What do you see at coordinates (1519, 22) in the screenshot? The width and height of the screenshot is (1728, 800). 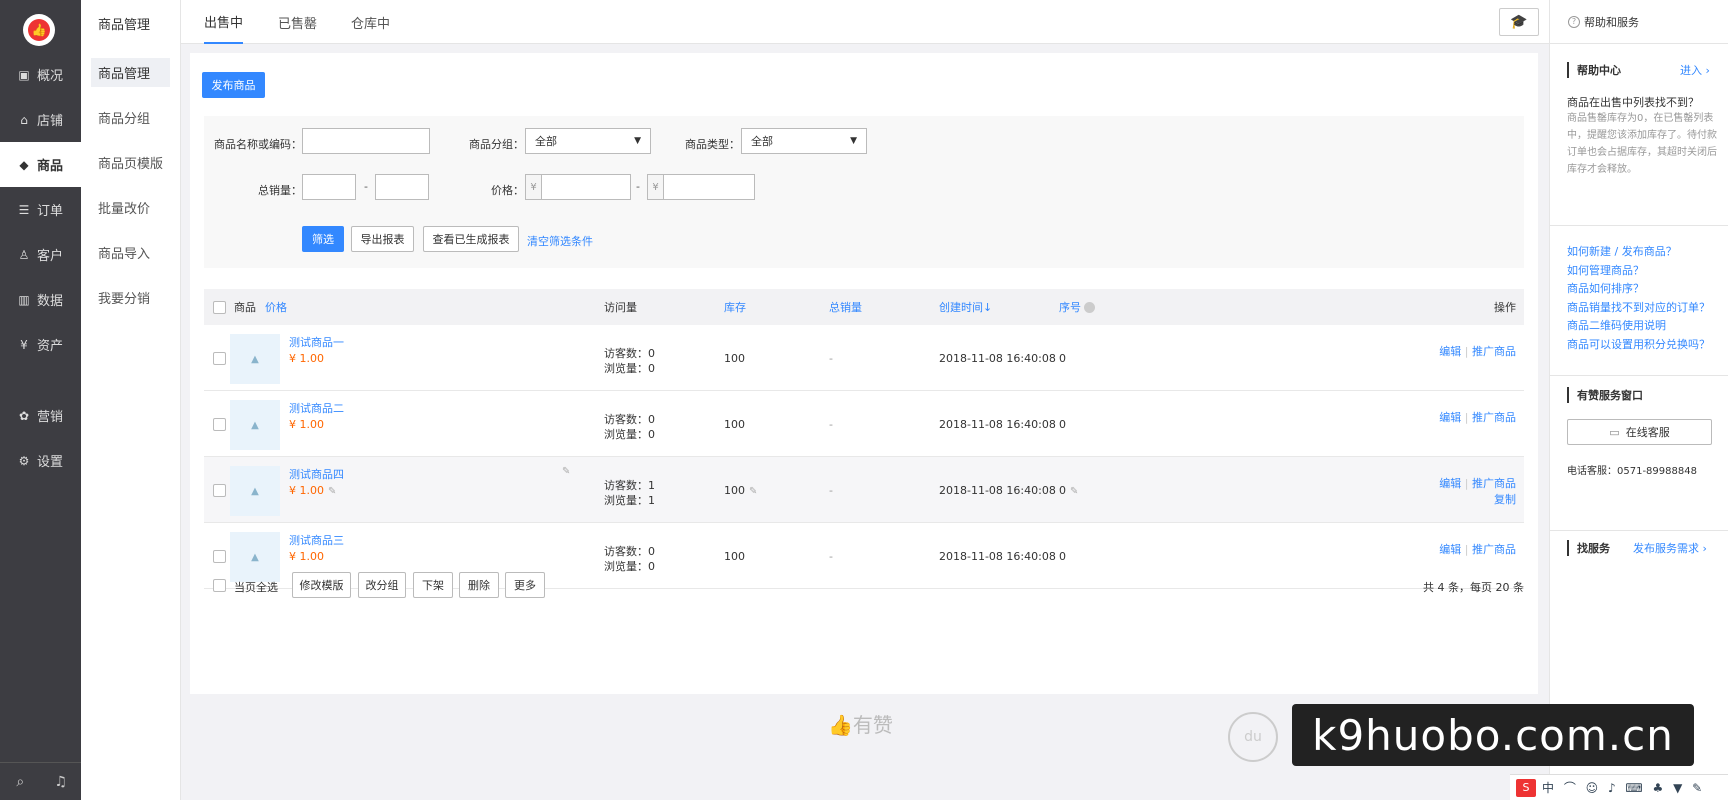 I see `graduation-cap-icon: 🎓` at bounding box center [1519, 22].